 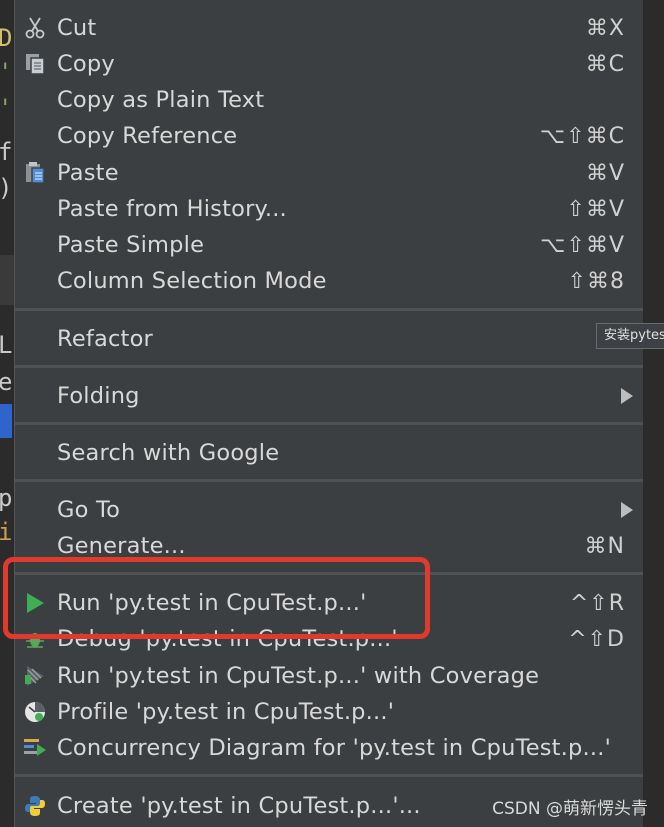 I want to click on editor-gutter: D ' ' f ) L e p i, so click(x=7, y=413).